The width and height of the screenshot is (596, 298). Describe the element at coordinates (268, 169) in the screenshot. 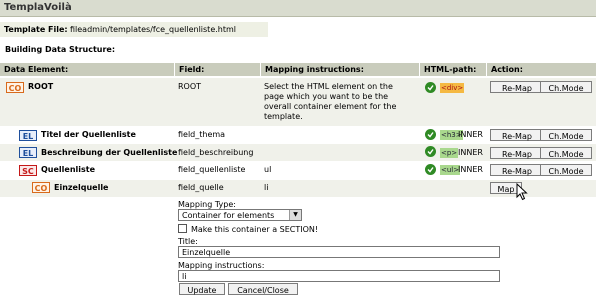

I see `mapping-instructions-text: ul` at that location.